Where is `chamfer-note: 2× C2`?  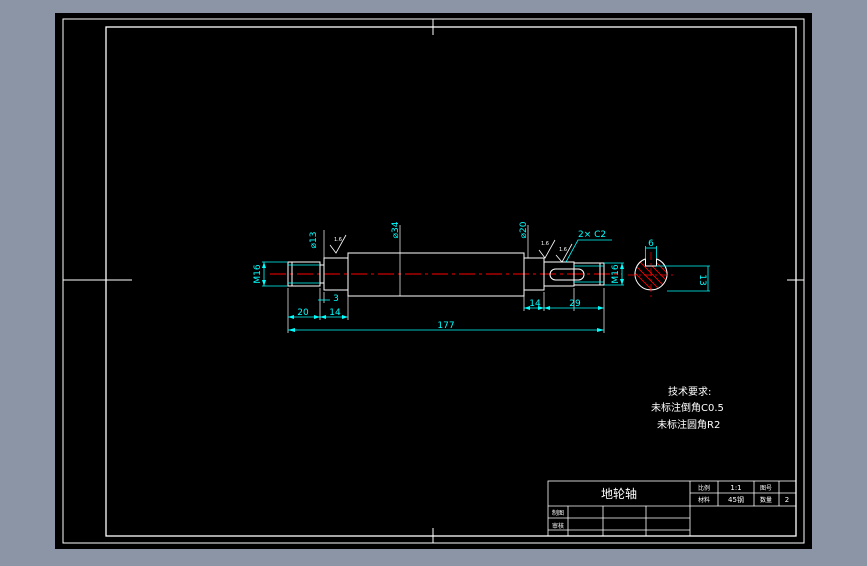 chamfer-note: 2× C2 is located at coordinates (592, 235).